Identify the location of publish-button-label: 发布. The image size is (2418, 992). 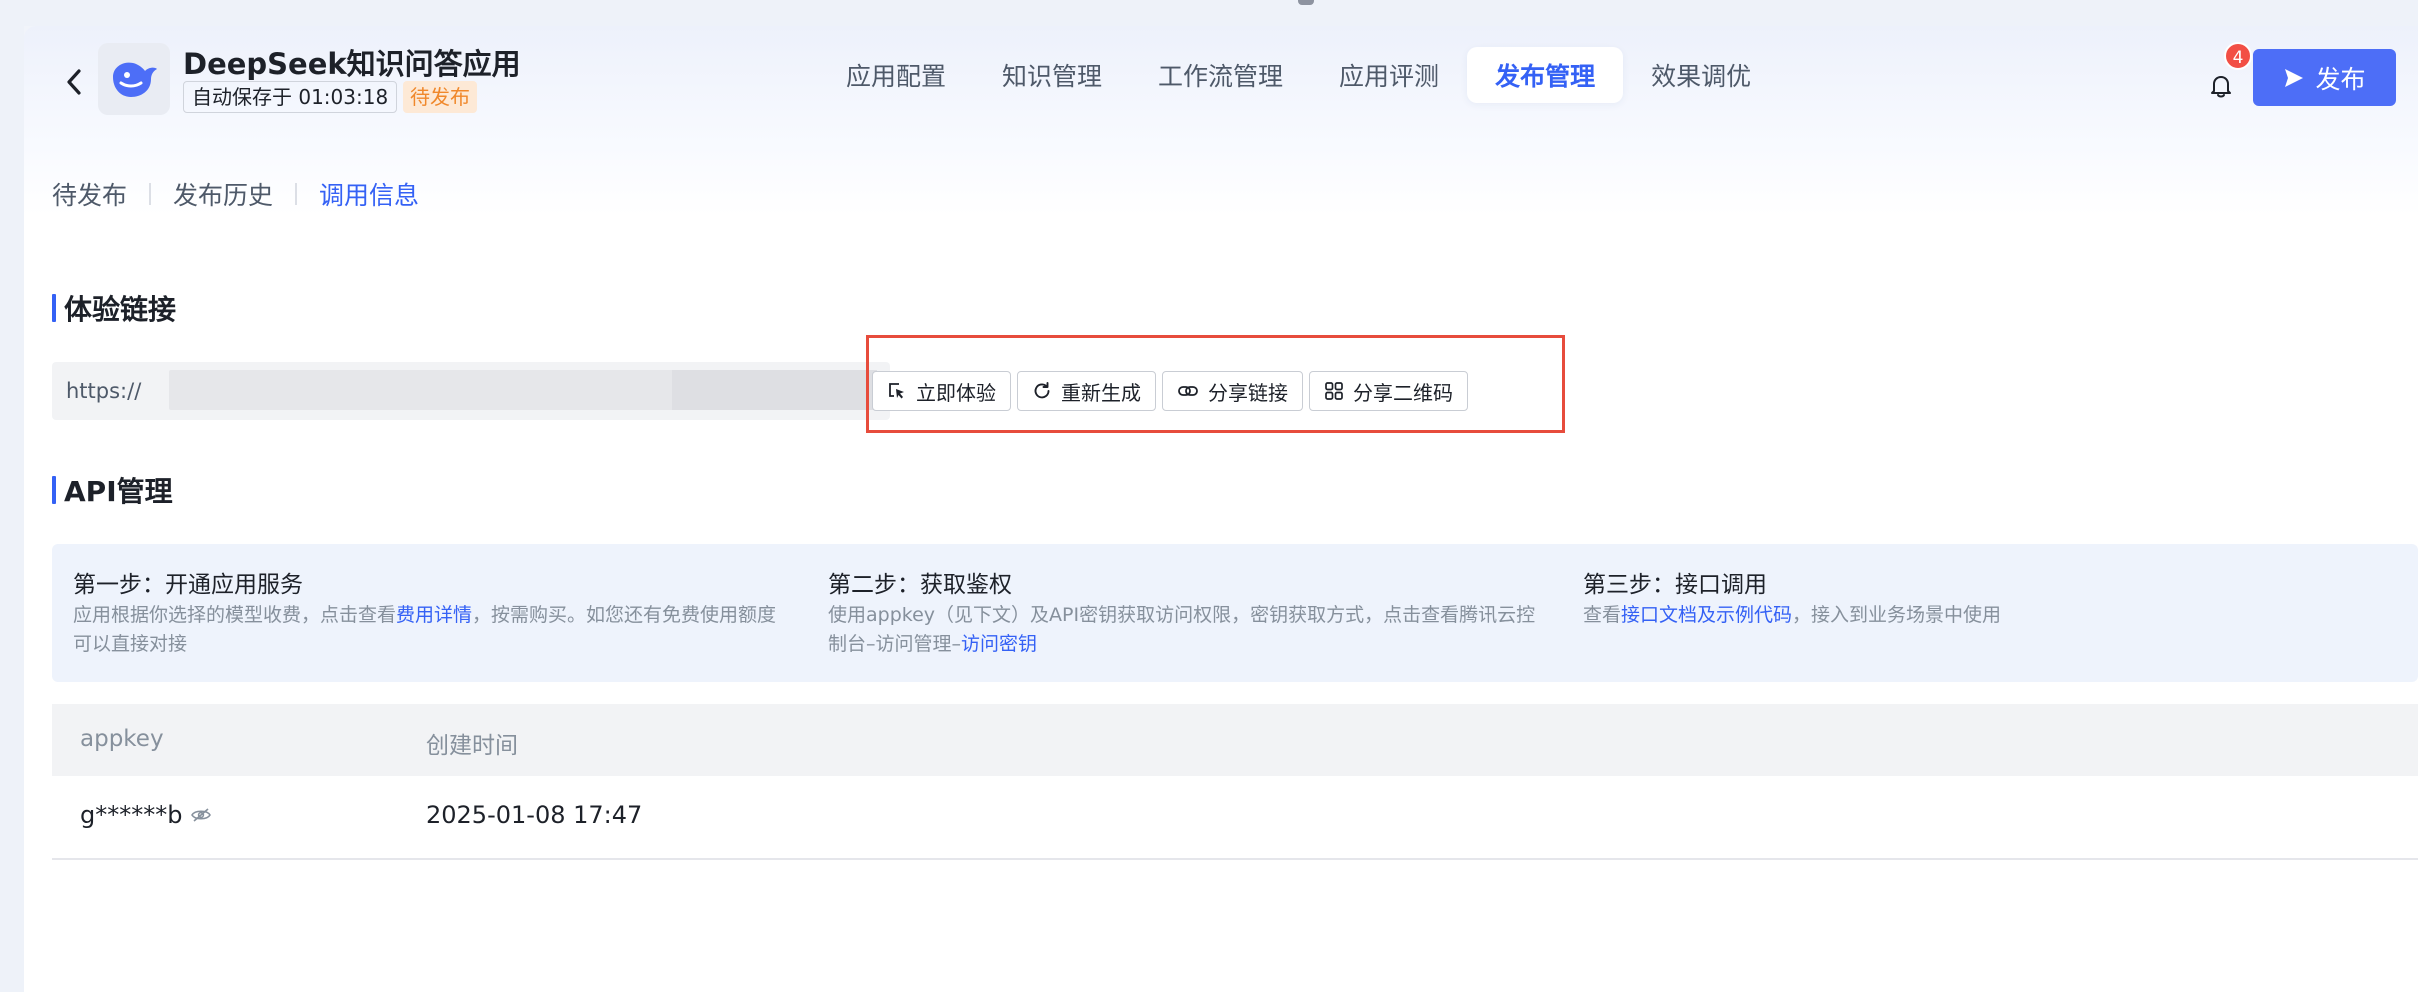
(2340, 79).